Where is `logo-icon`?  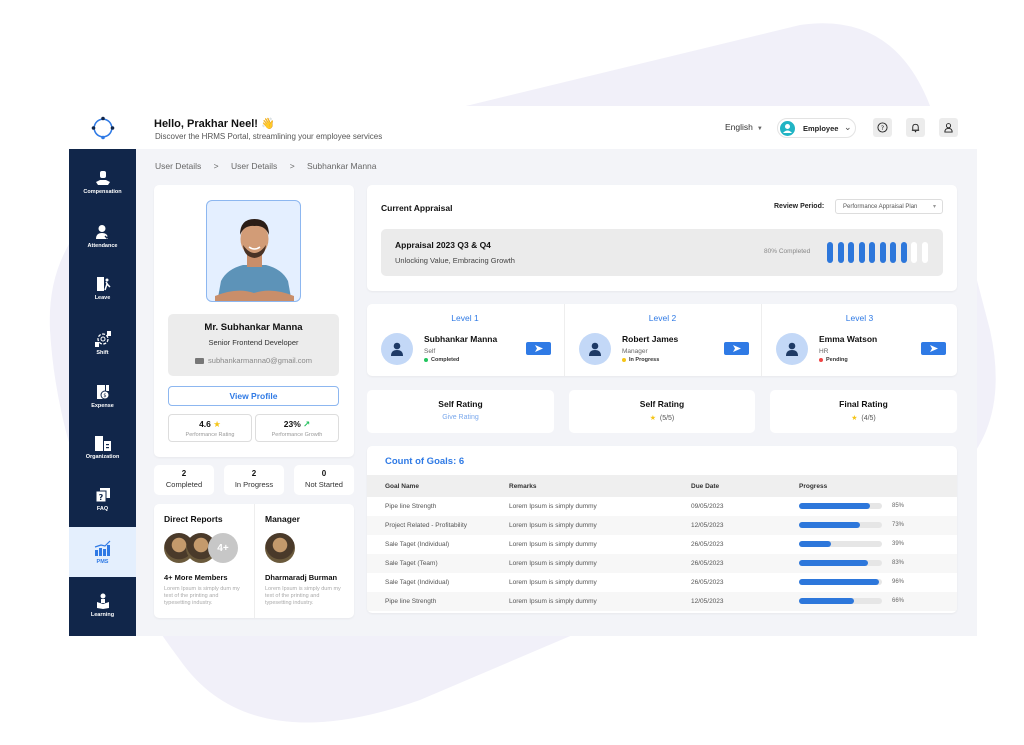 logo-icon is located at coordinates (103, 128).